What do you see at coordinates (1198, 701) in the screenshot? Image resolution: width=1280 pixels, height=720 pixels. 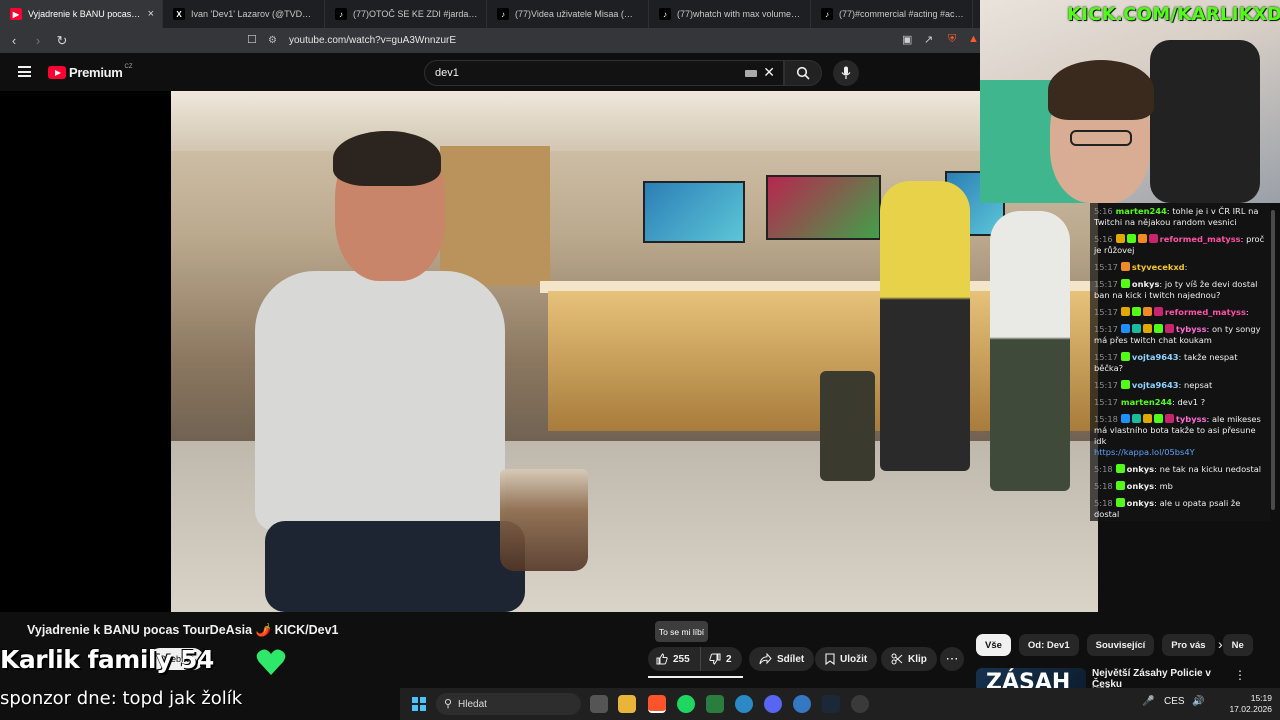 I see `volume-icon: 🔊` at bounding box center [1198, 701].